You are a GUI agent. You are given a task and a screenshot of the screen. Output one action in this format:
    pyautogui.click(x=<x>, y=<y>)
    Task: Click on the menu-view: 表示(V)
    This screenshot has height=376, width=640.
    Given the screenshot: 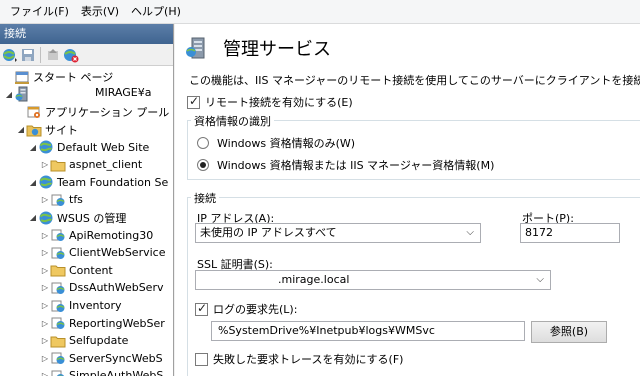 What is the action you would take?
    pyautogui.click(x=100, y=12)
    